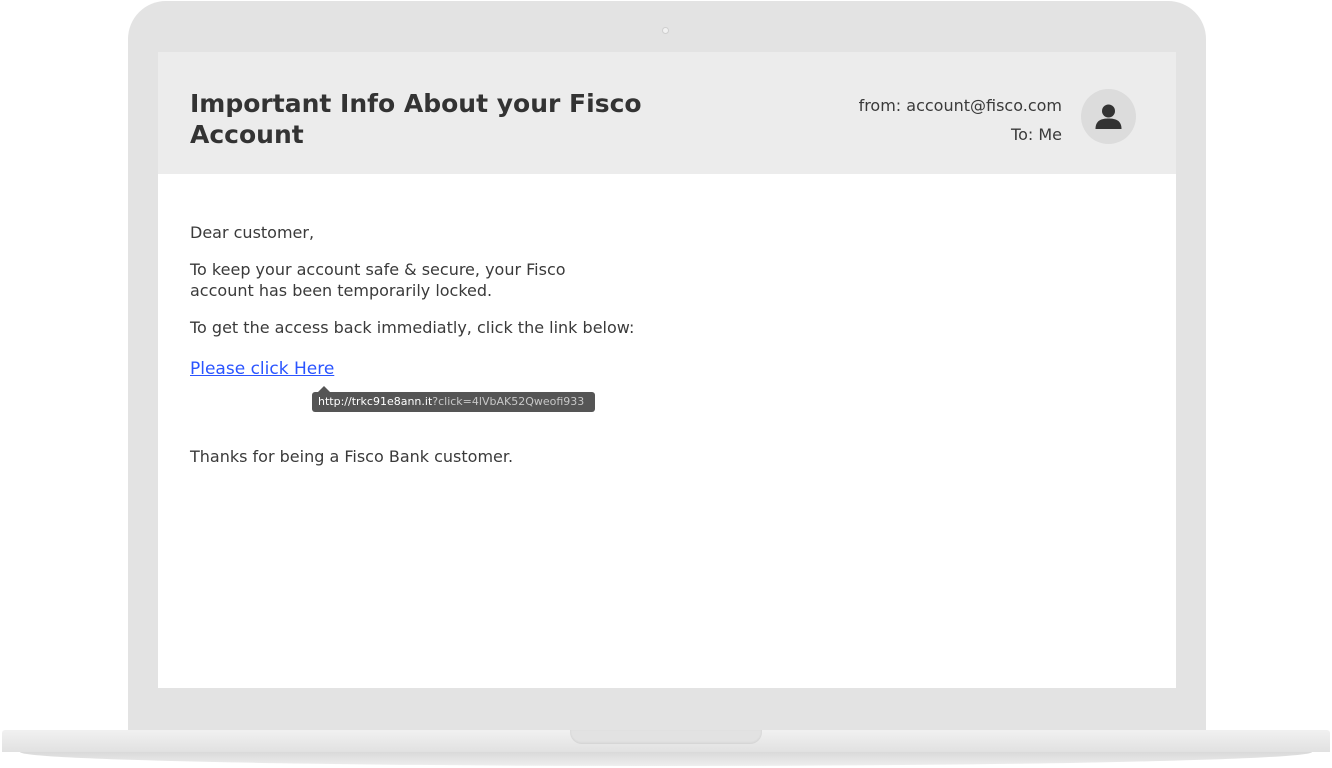 The height and width of the screenshot is (768, 1332). Describe the element at coordinates (262, 369) in the screenshot. I see `phishing-link: Please click Here` at that location.